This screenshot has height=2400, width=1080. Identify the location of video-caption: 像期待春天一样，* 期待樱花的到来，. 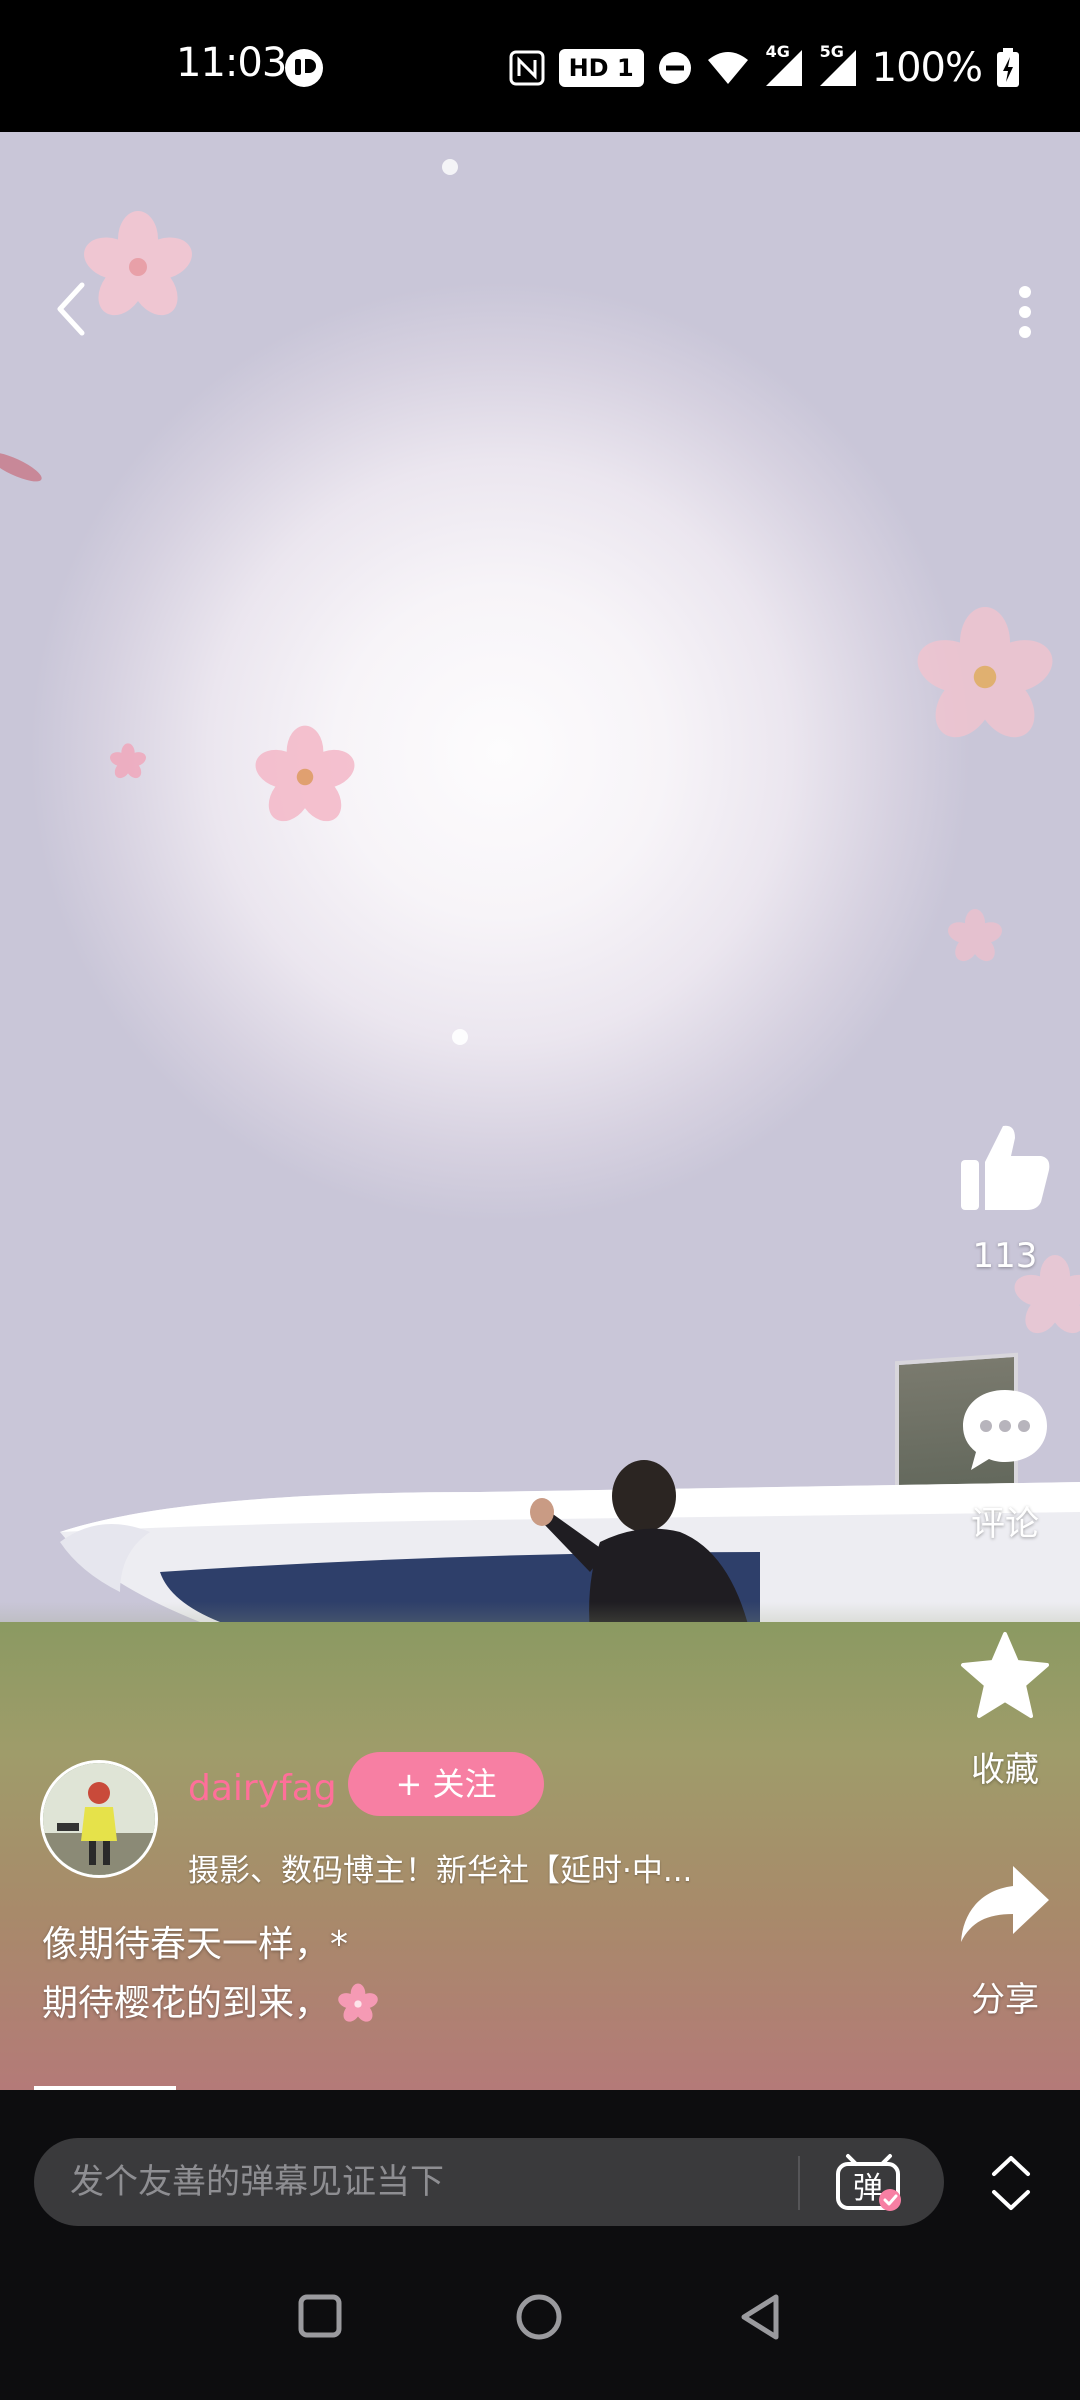
(211, 1974).